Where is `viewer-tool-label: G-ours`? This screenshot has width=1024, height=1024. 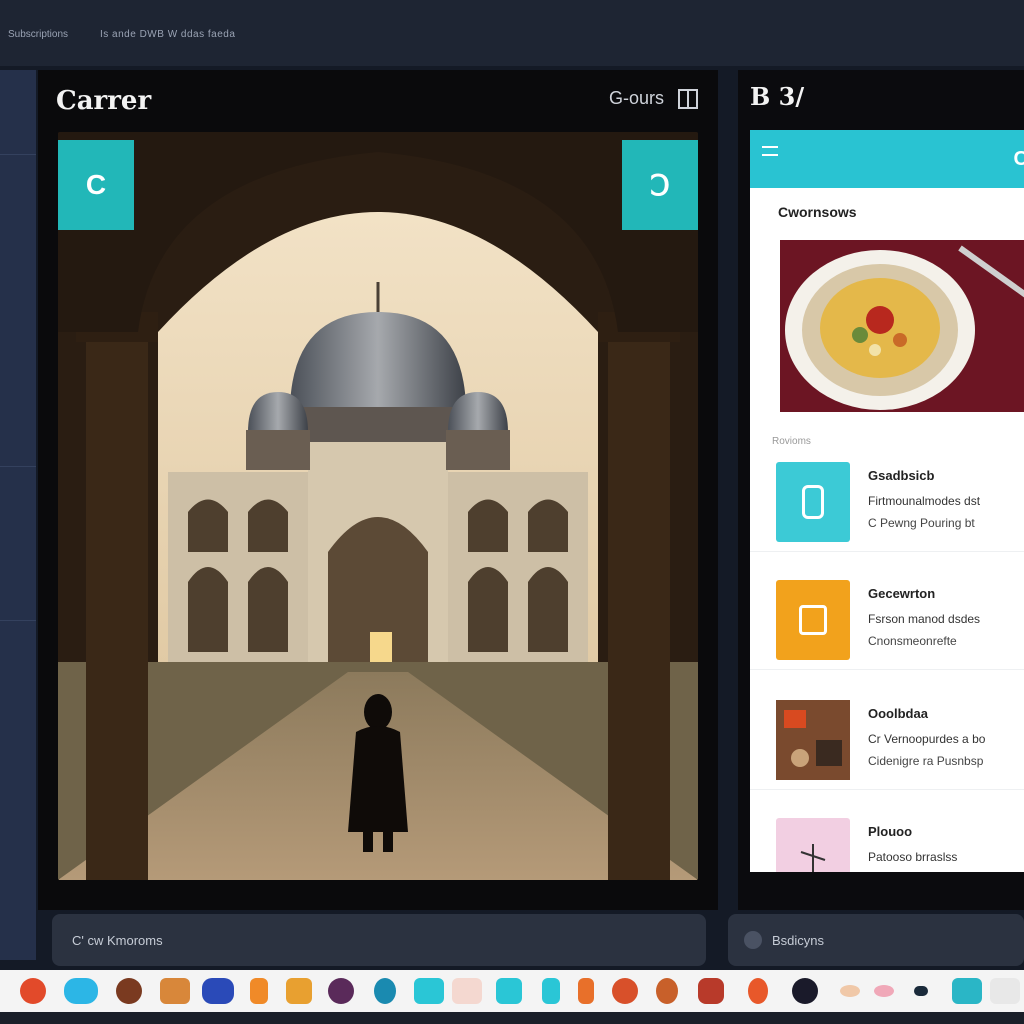 viewer-tool-label: G-ours is located at coordinates (636, 98).